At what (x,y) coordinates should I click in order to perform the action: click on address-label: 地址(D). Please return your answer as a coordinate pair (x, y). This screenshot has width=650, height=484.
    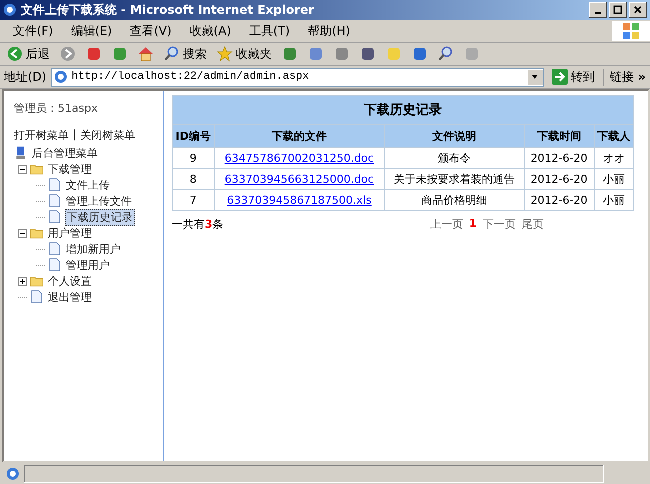
    Looking at the image, I should click on (25, 77).